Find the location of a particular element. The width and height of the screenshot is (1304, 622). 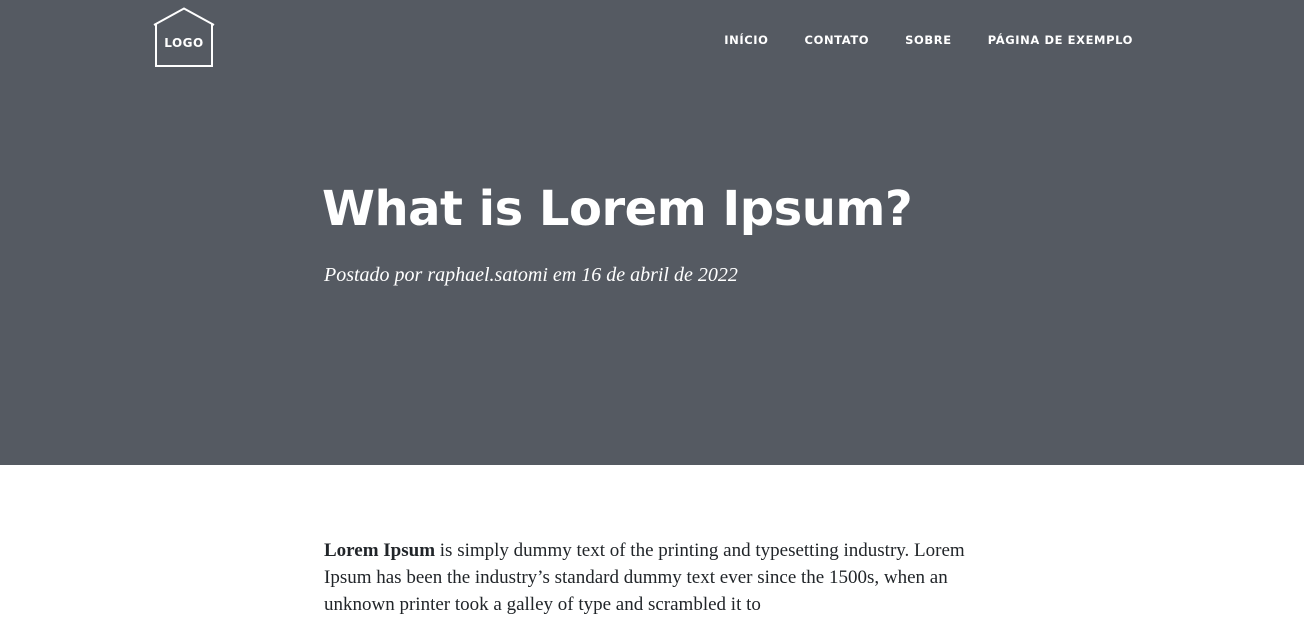

post-title: What is Lorem Ipsum? is located at coordinates (617, 209).